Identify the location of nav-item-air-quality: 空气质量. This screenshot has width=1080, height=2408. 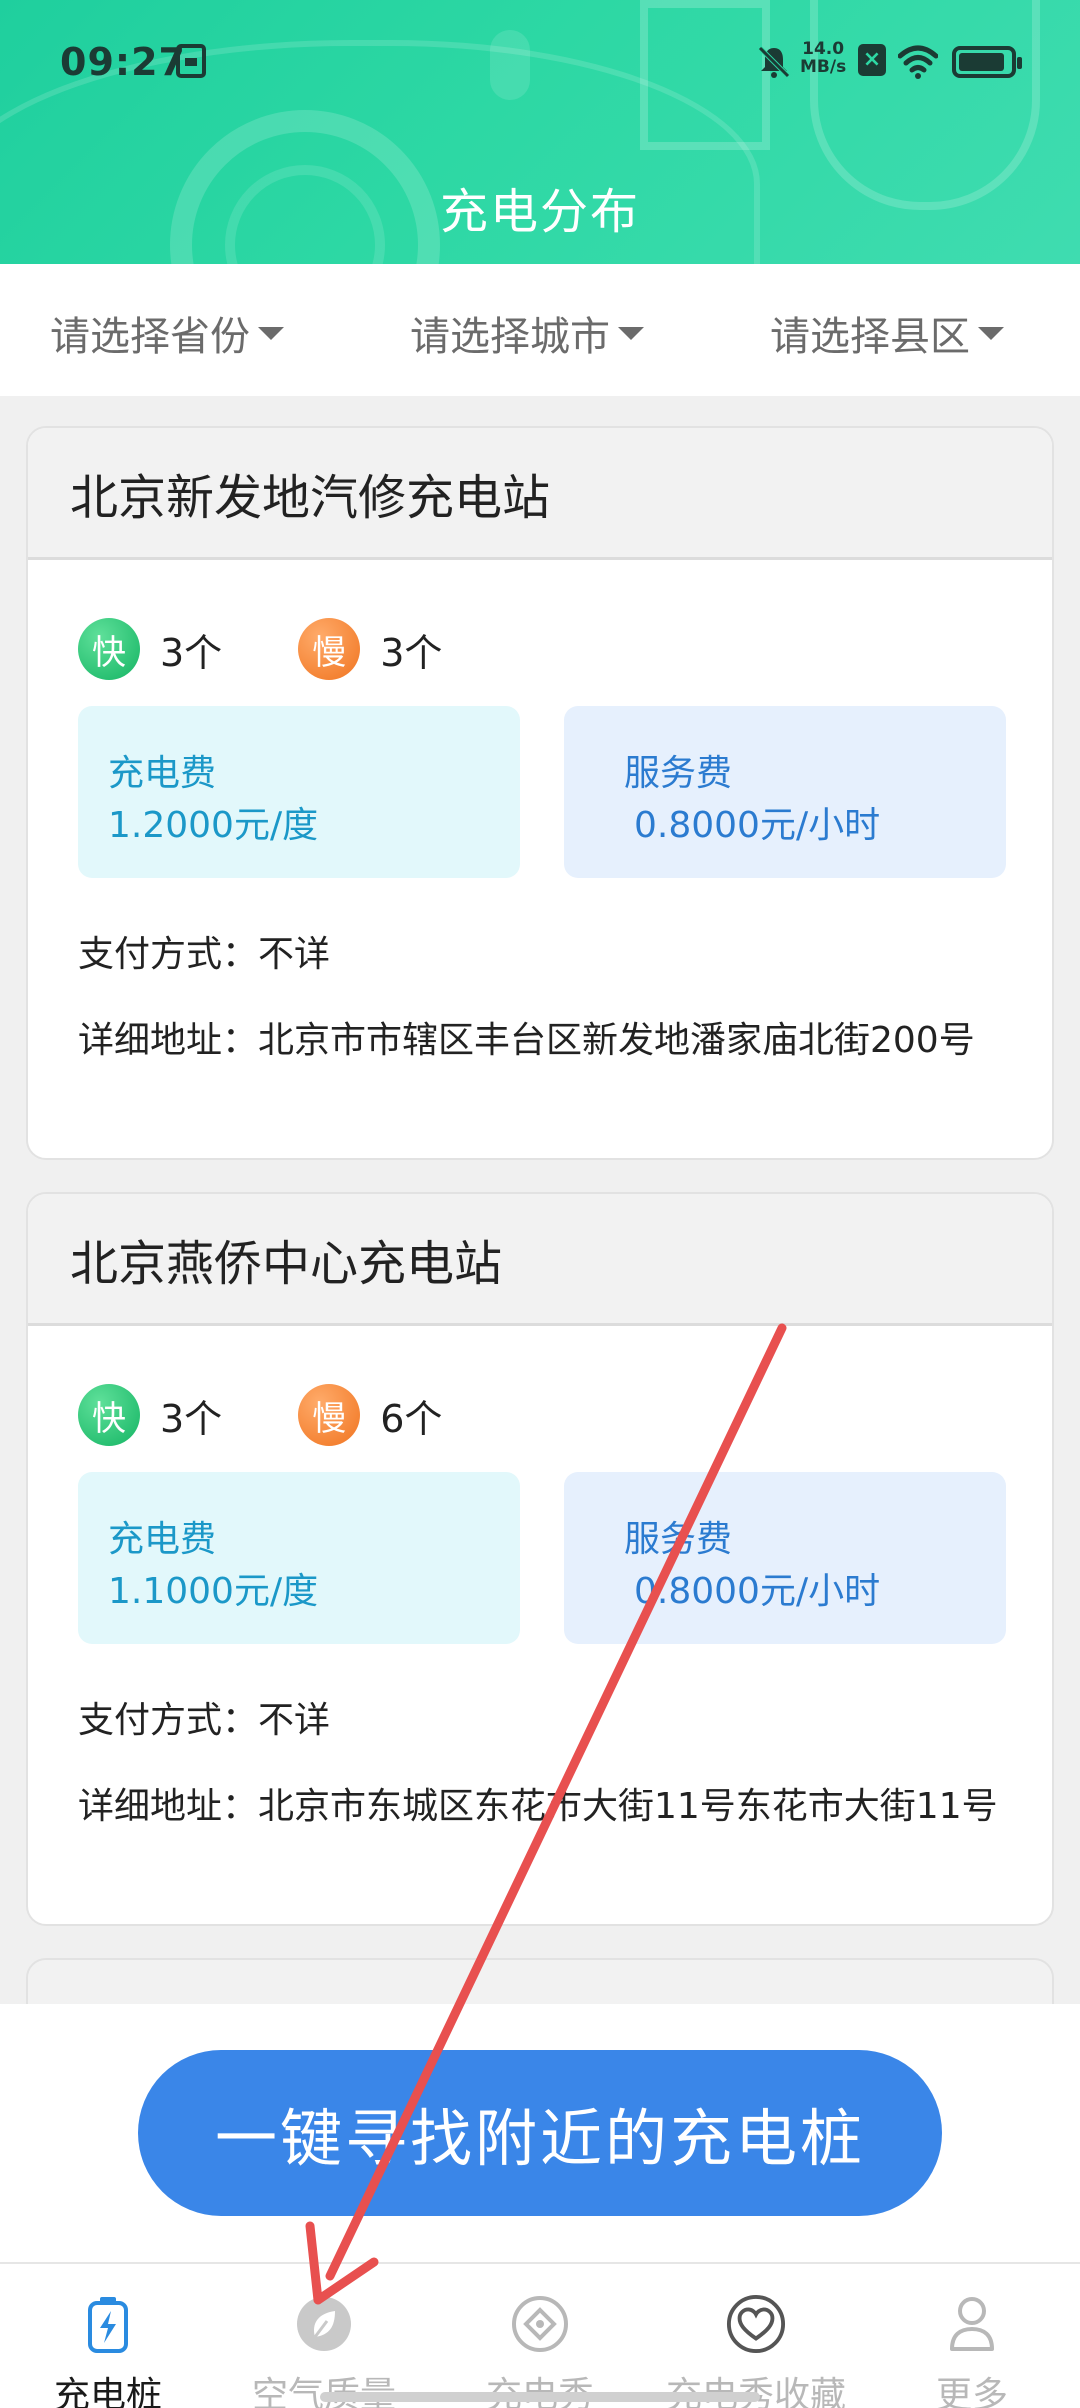
(324, 2351).